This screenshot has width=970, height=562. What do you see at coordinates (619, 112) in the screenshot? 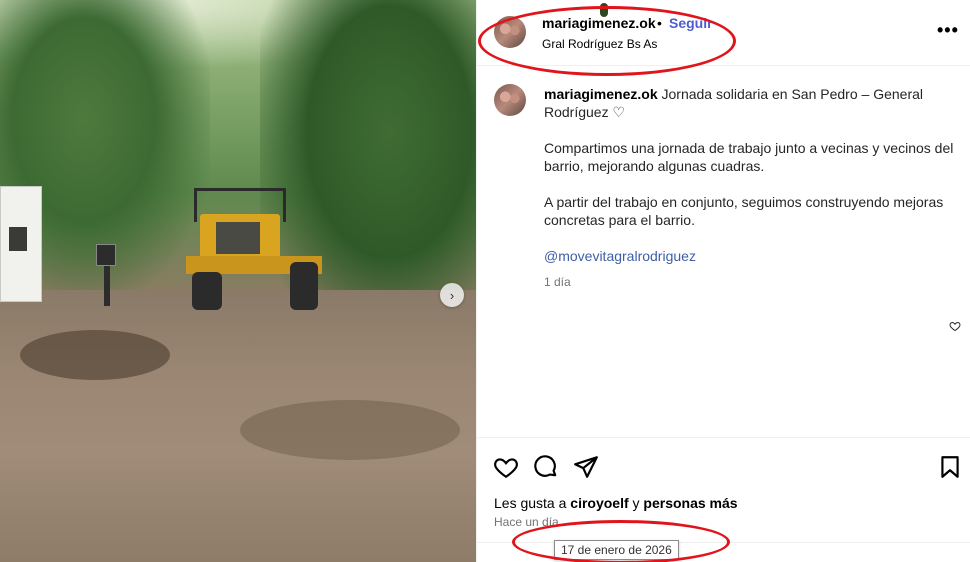
I see `heart-emoji: ♡` at bounding box center [619, 112].